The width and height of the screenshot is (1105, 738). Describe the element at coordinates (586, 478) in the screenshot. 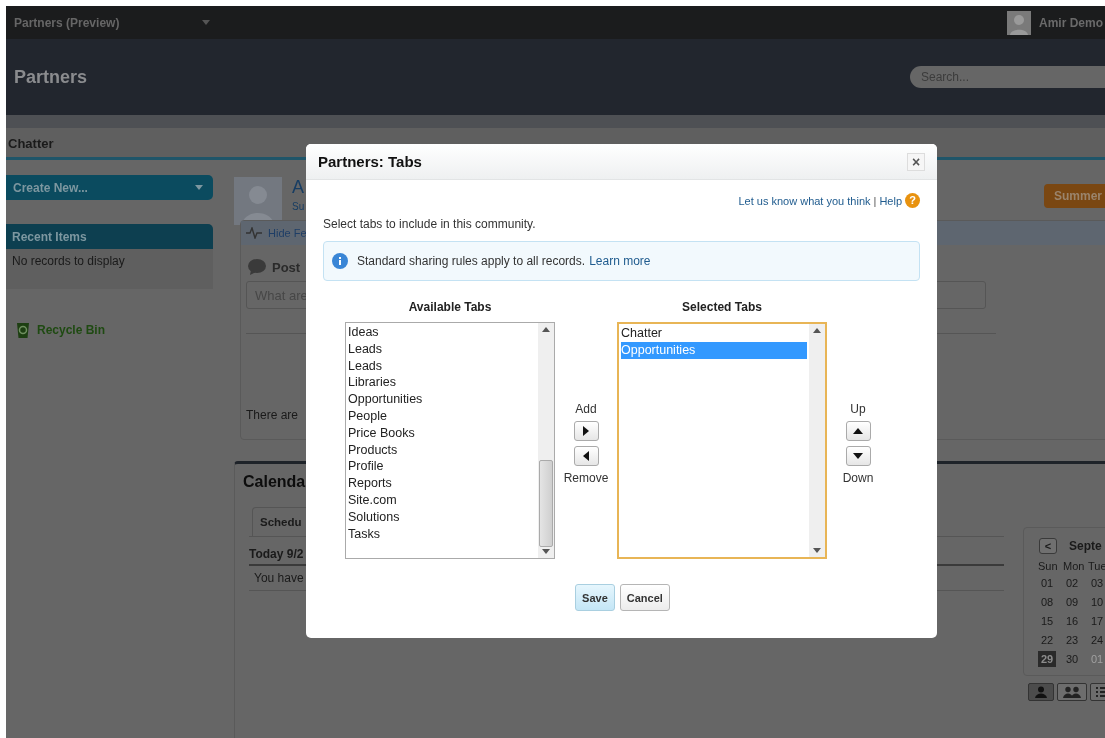

I see `remove-label: Remove` at that location.